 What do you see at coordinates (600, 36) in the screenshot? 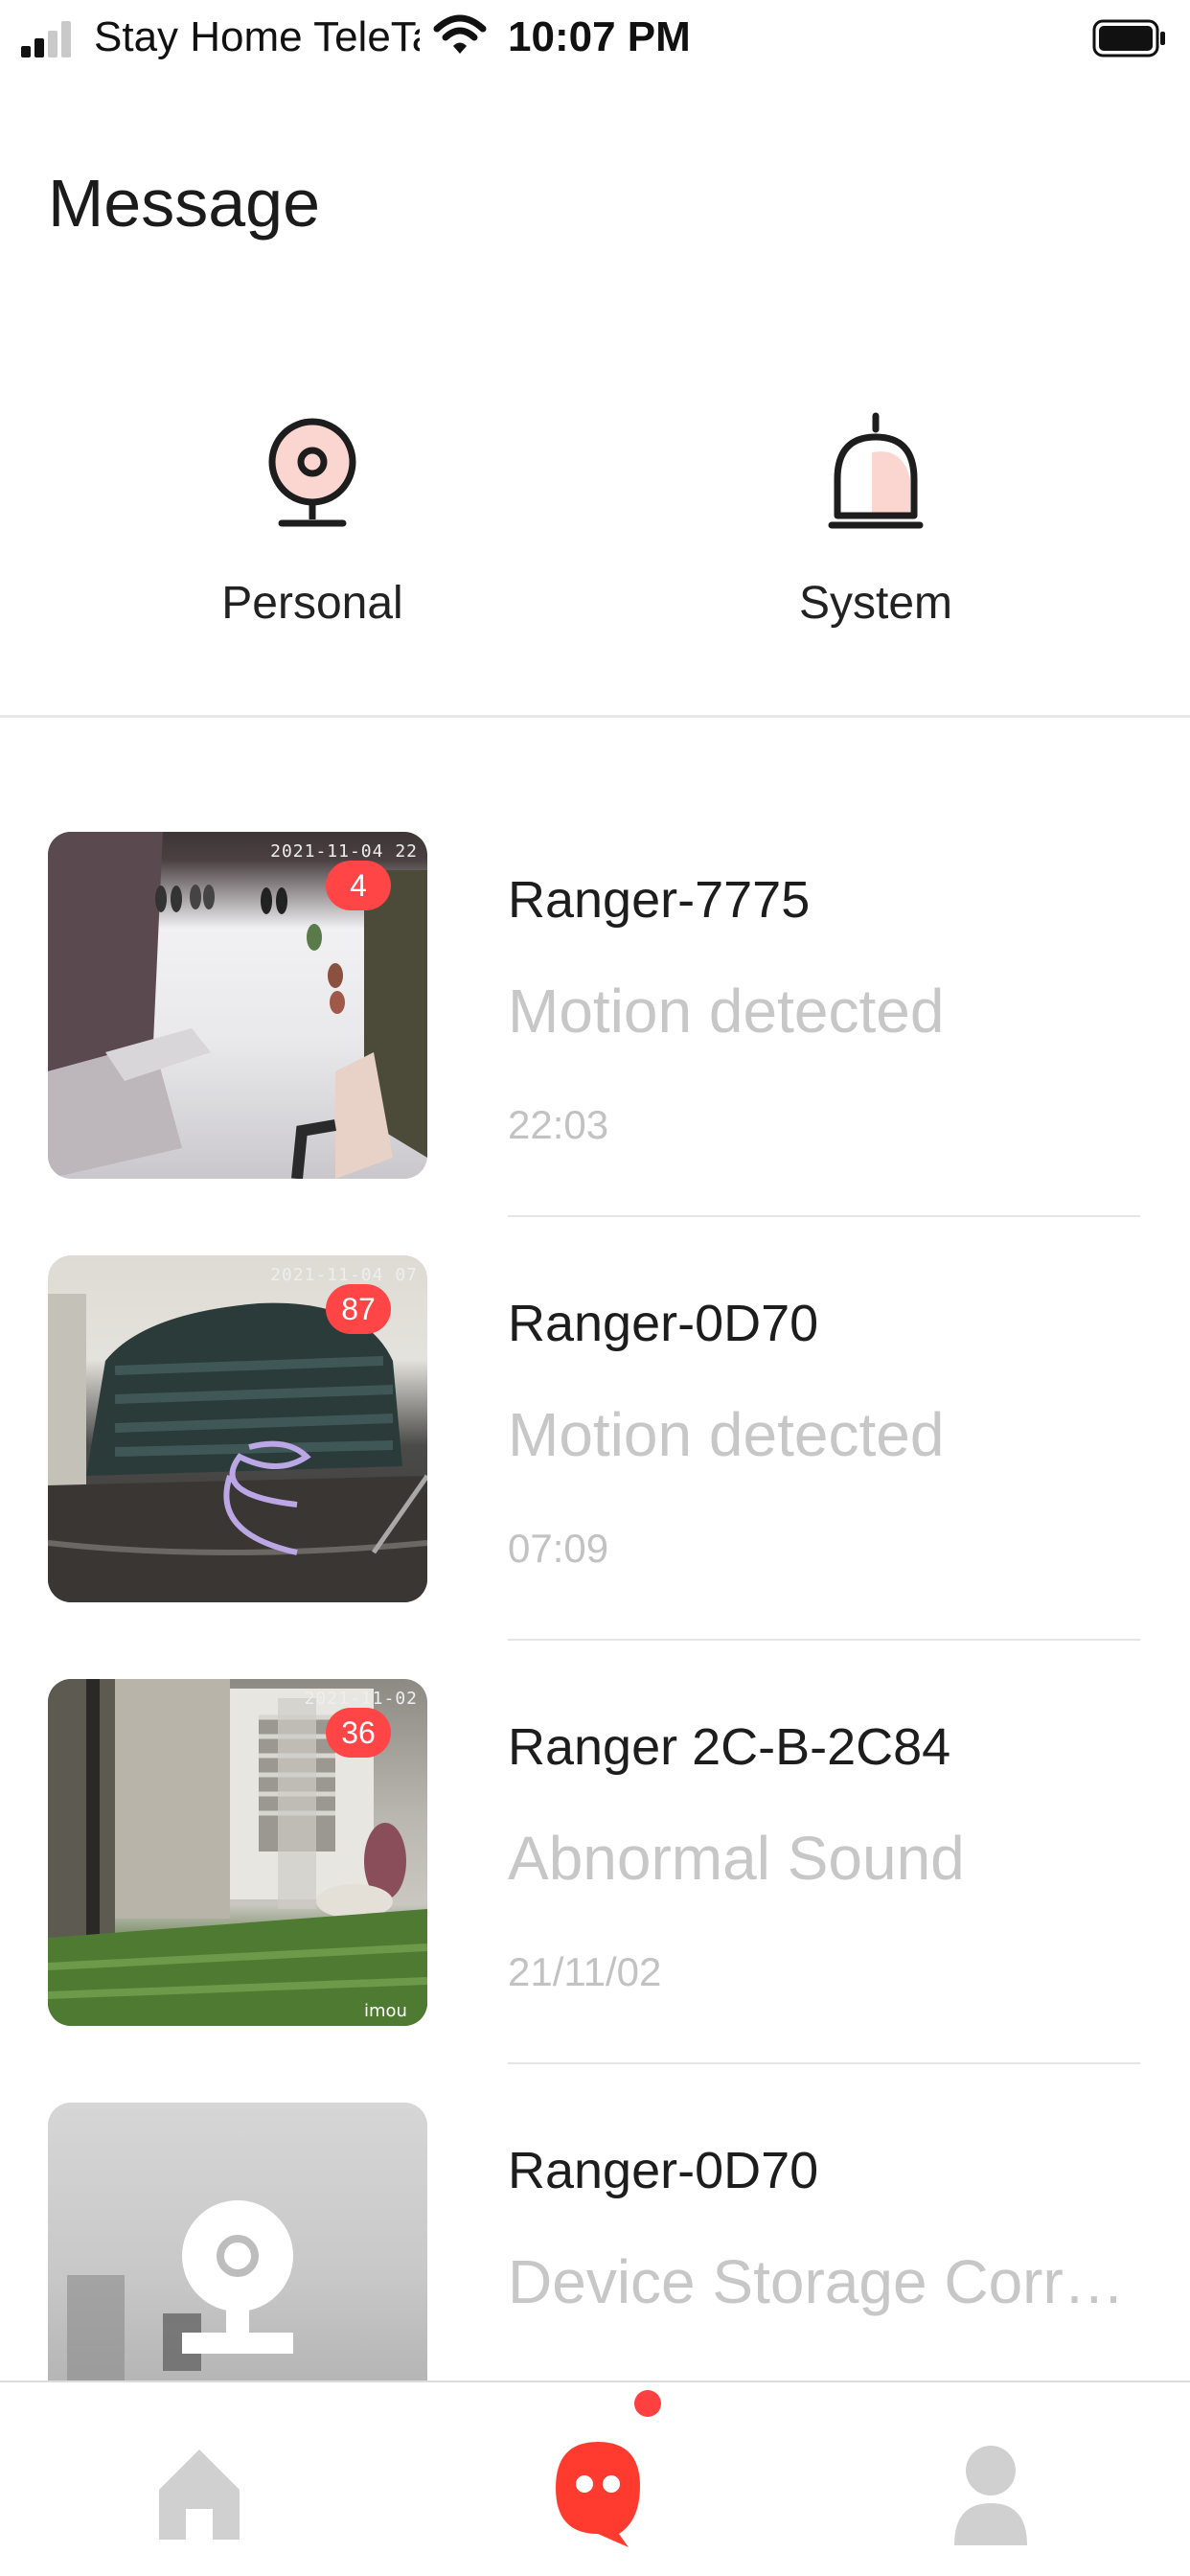
I see `status-time: 10:07 PM` at bounding box center [600, 36].